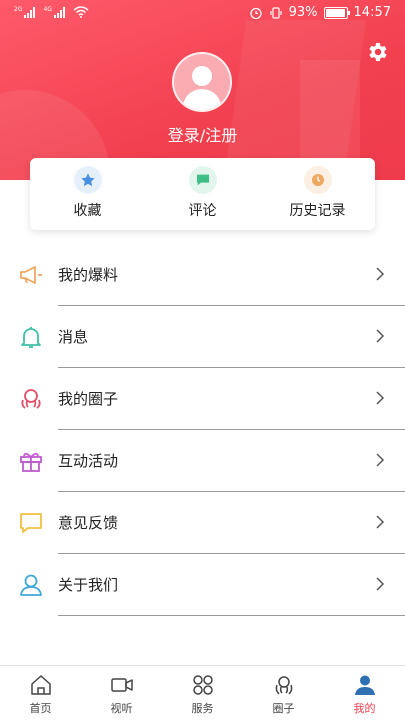 Image resolution: width=405 pixels, height=721 pixels. I want to click on signal-icon: 4G, so click(54, 12).